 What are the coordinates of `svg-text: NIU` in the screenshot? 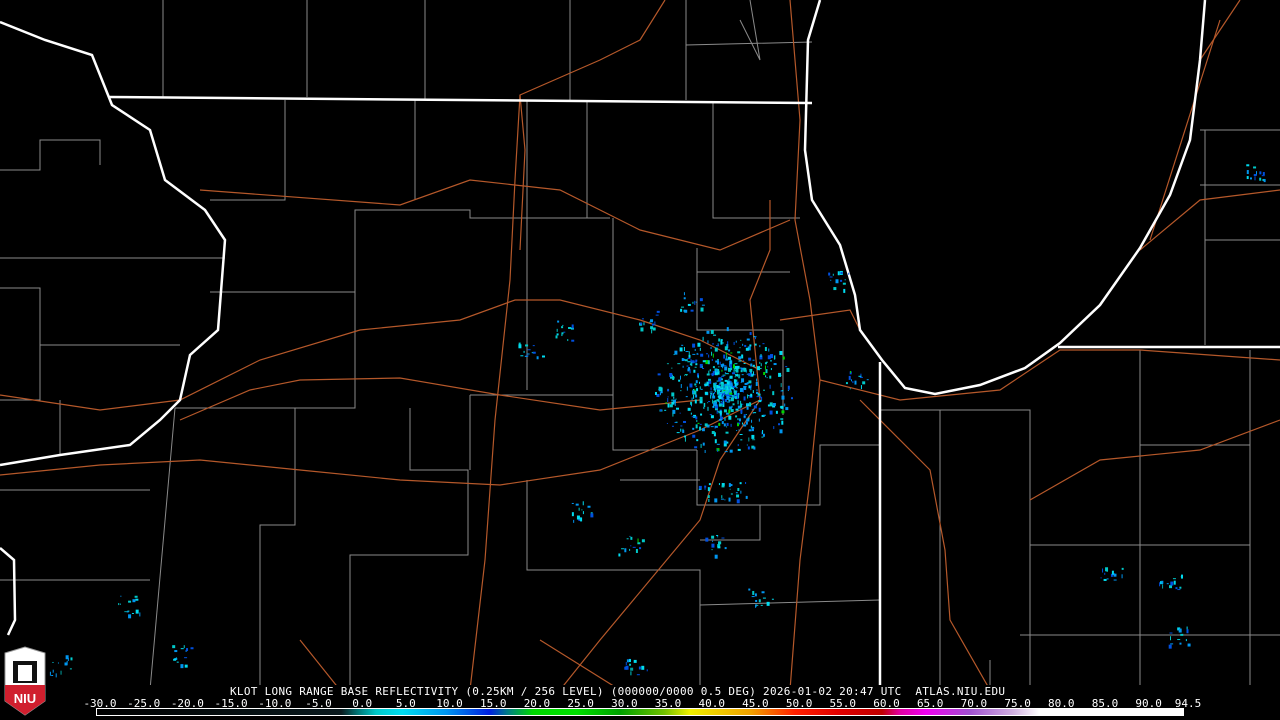 It's located at (25, 698).